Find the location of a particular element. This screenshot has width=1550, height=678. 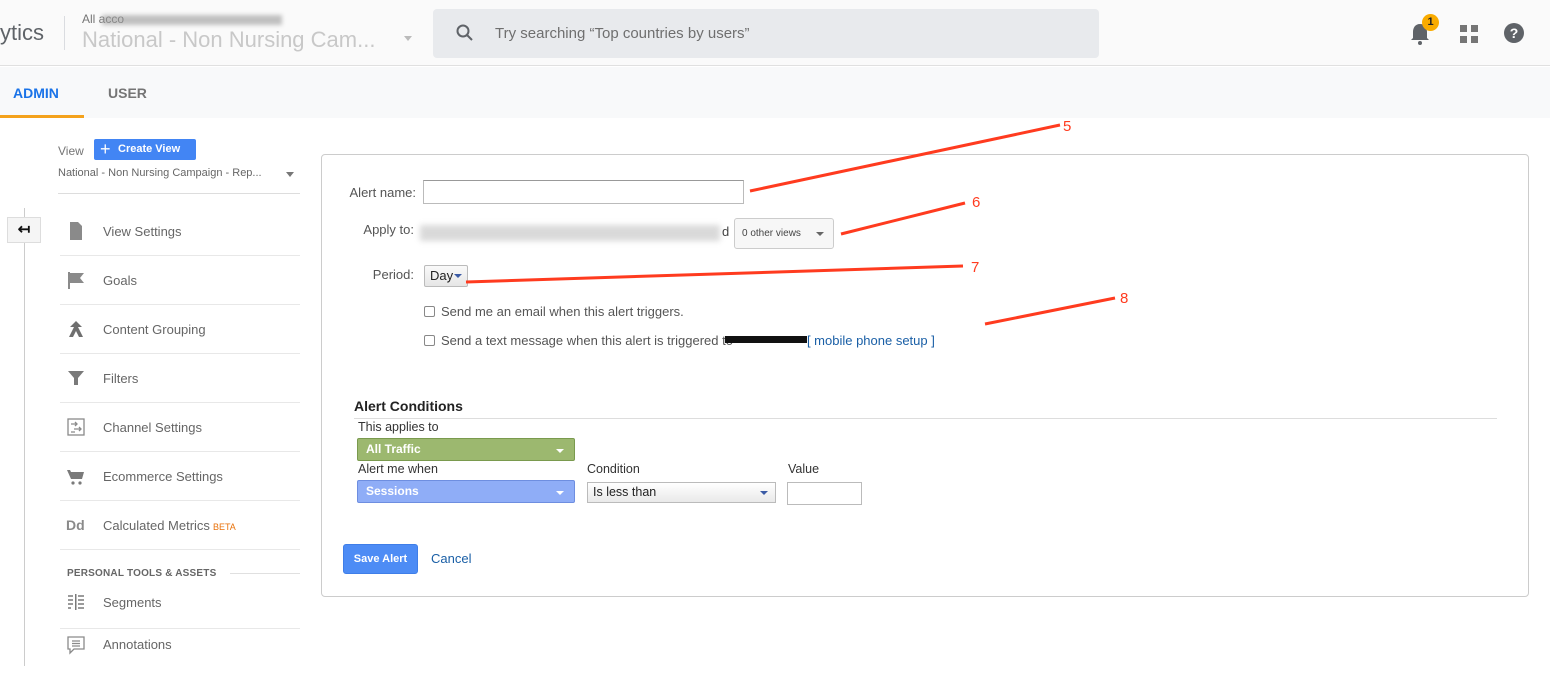

segment-dropdown: All Traffic is located at coordinates (466, 449).